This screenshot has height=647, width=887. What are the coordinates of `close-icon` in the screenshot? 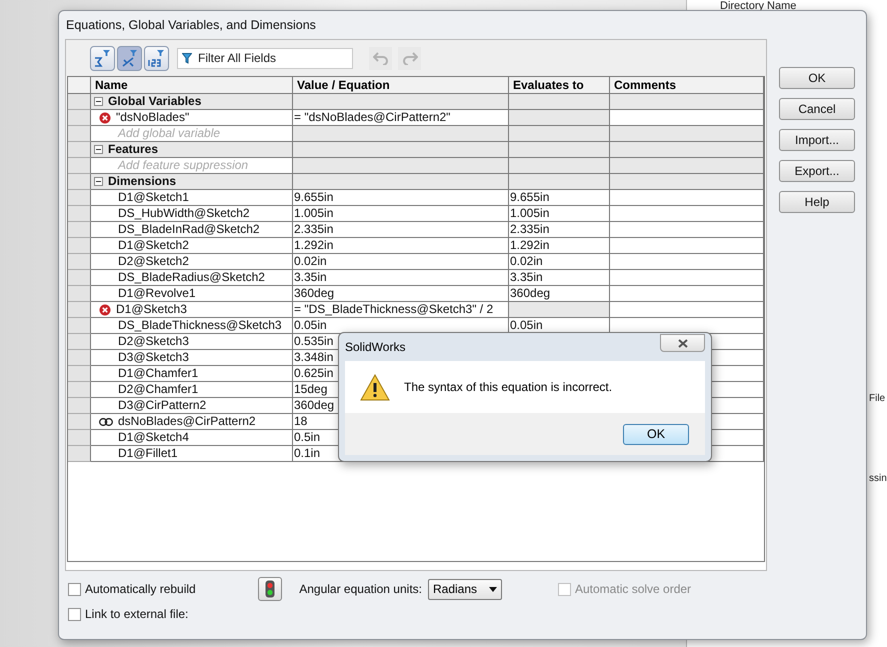 It's located at (683, 343).